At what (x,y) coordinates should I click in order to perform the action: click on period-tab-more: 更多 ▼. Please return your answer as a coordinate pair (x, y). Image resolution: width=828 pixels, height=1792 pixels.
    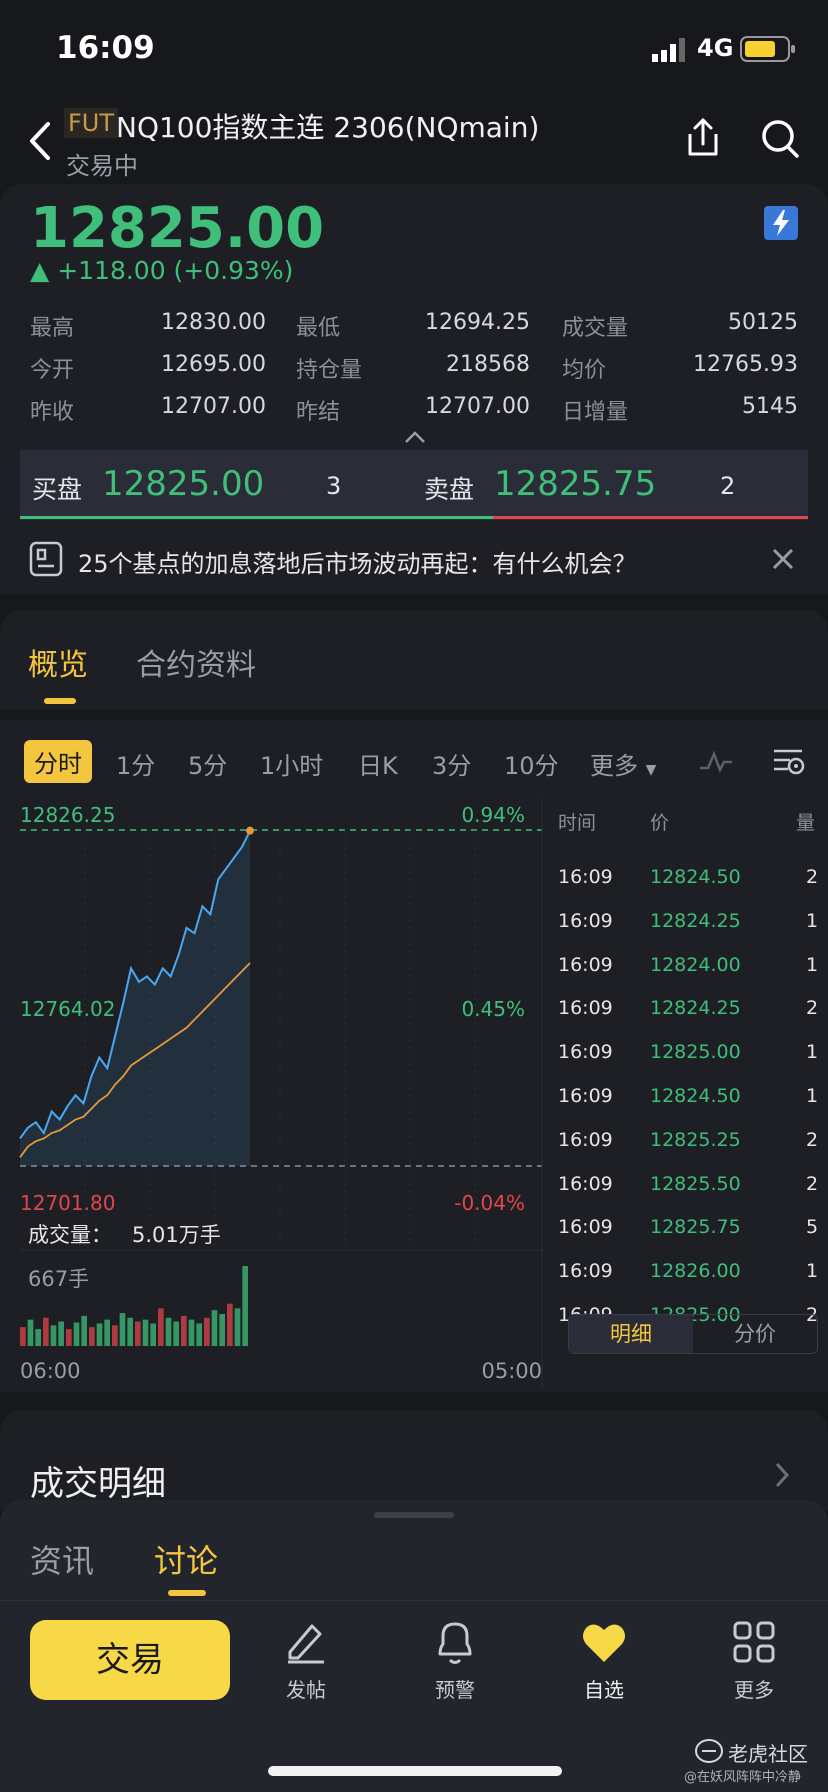
    Looking at the image, I should click on (623, 763).